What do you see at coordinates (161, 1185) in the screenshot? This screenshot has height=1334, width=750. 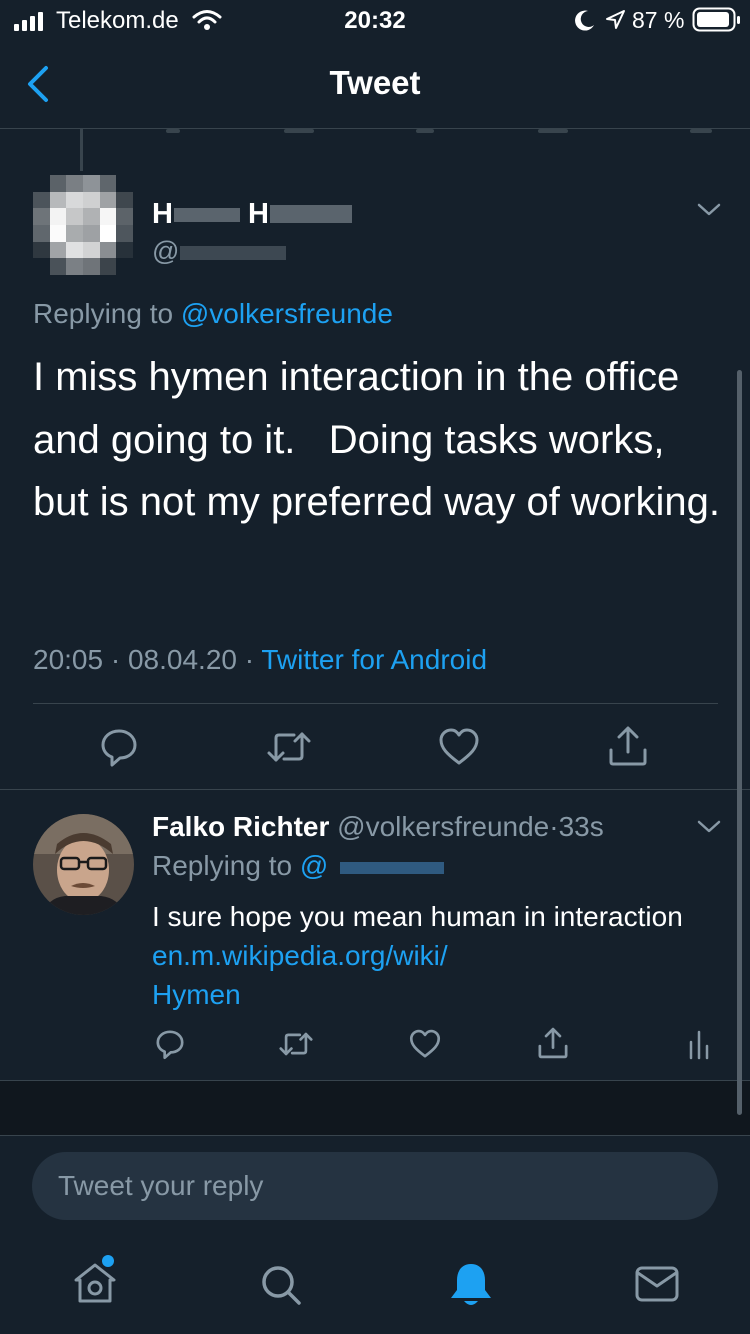 I see `reply-composer-placeholder: Tweet your reply` at bounding box center [161, 1185].